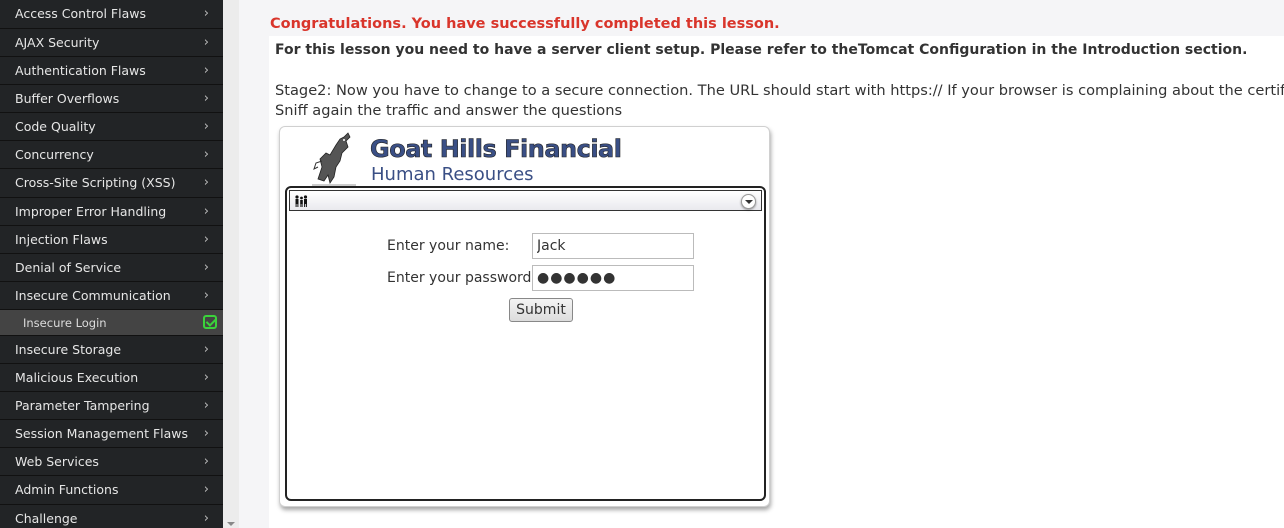 The width and height of the screenshot is (1284, 528). Describe the element at coordinates (102, 434) in the screenshot. I see `sidebar-item-label: Session Management Flaws` at that location.